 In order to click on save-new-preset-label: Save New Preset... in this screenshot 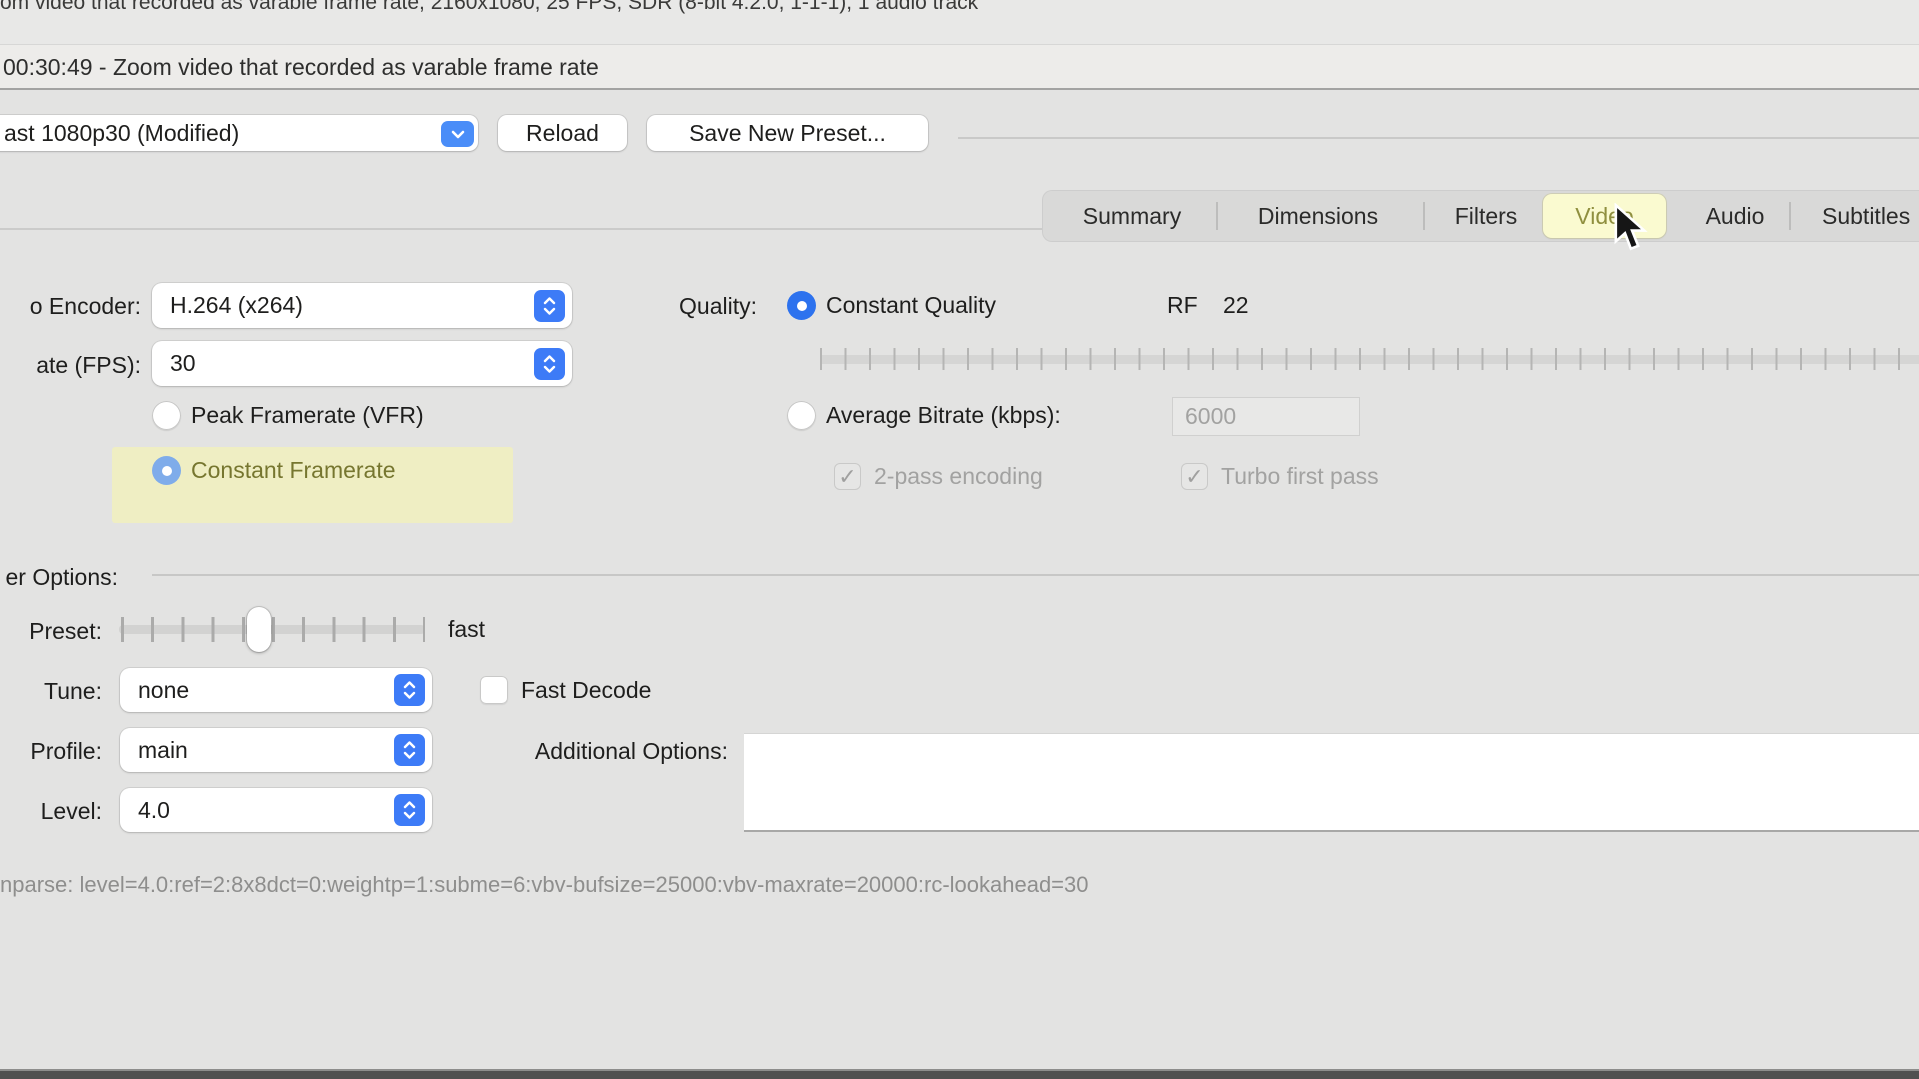, I will do `click(787, 132)`.